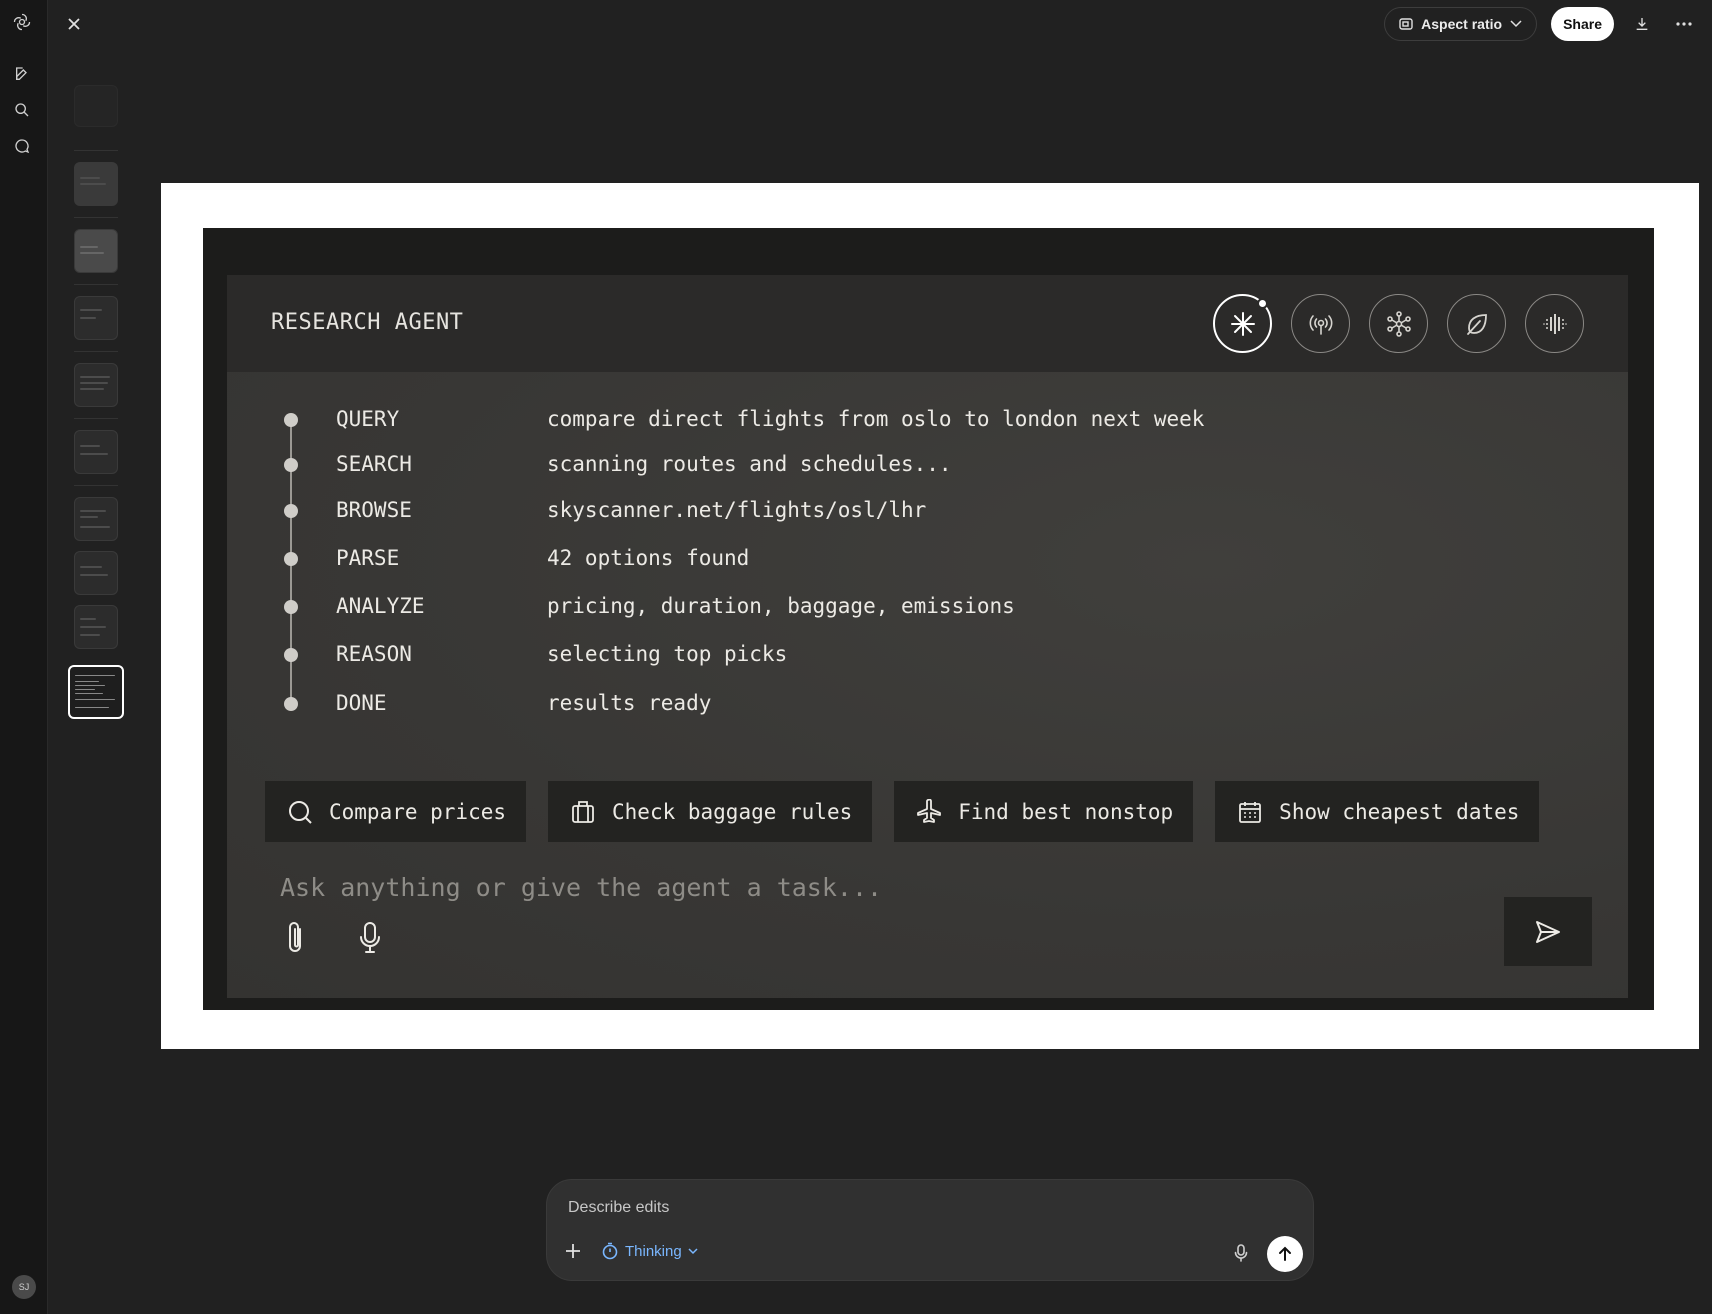  I want to click on step-label: ANALYZE, so click(380, 606).